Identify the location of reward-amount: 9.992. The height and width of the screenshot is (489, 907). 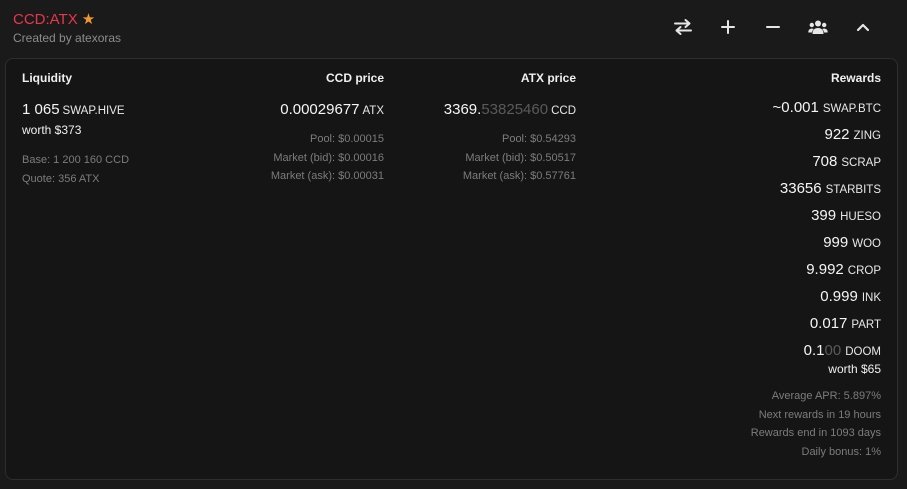
(825, 269).